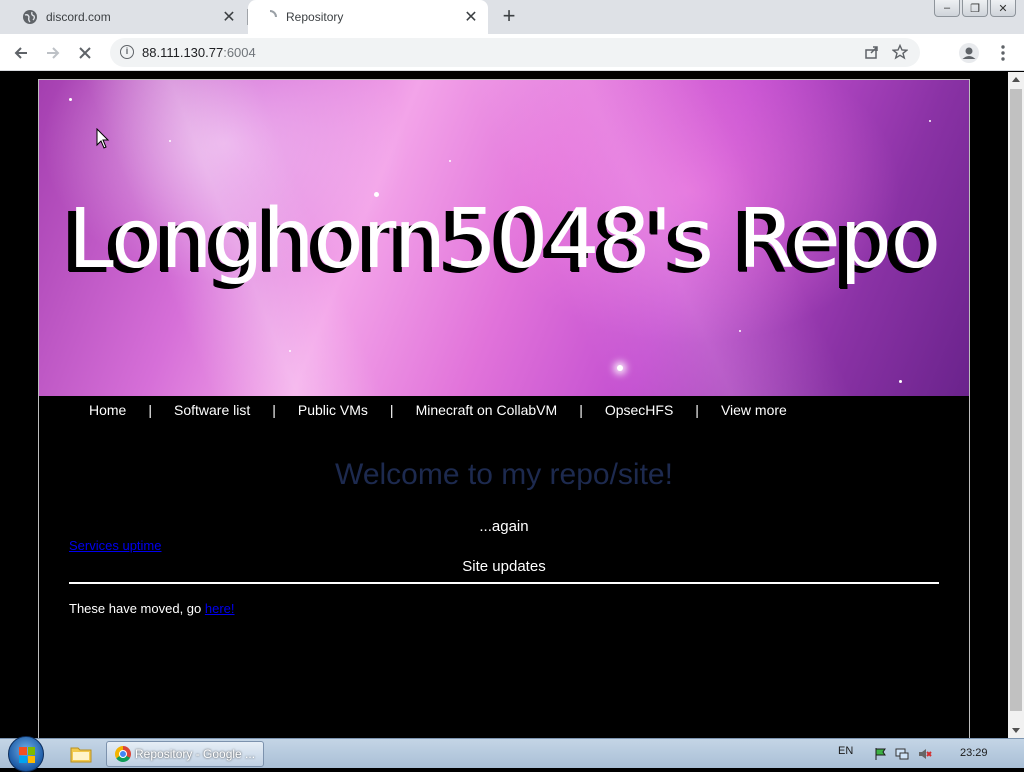 Image resolution: width=1024 pixels, height=772 pixels. I want to click on page-scrollbar, so click(1016, 405).